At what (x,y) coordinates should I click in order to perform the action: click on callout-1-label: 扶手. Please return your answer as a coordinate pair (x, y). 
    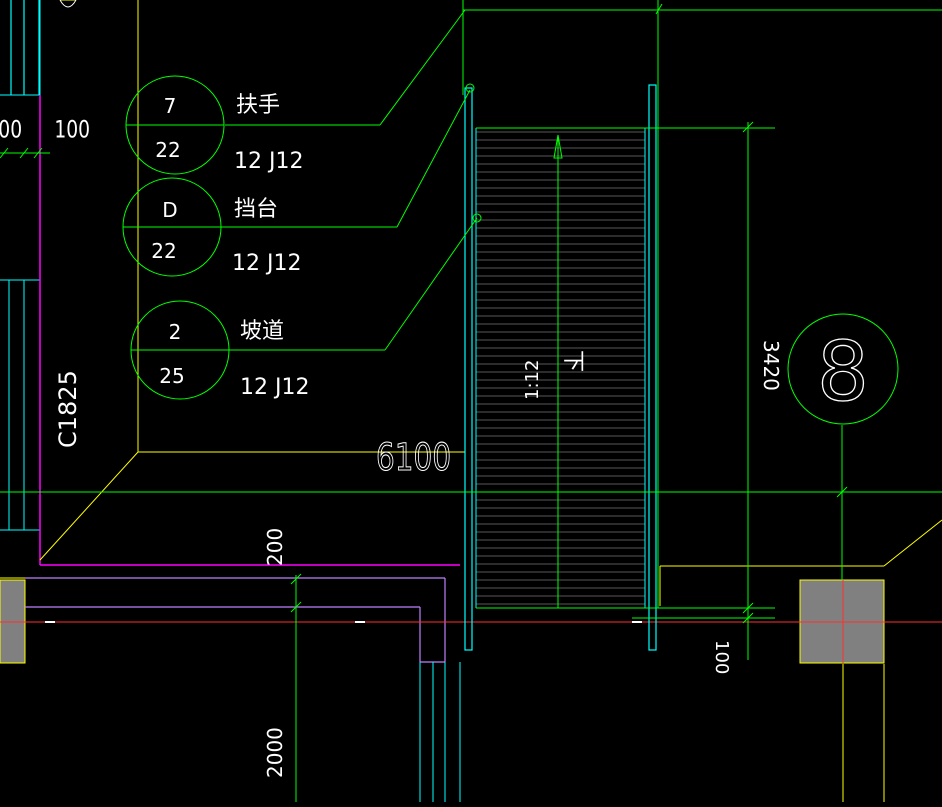
    Looking at the image, I should click on (258, 105).